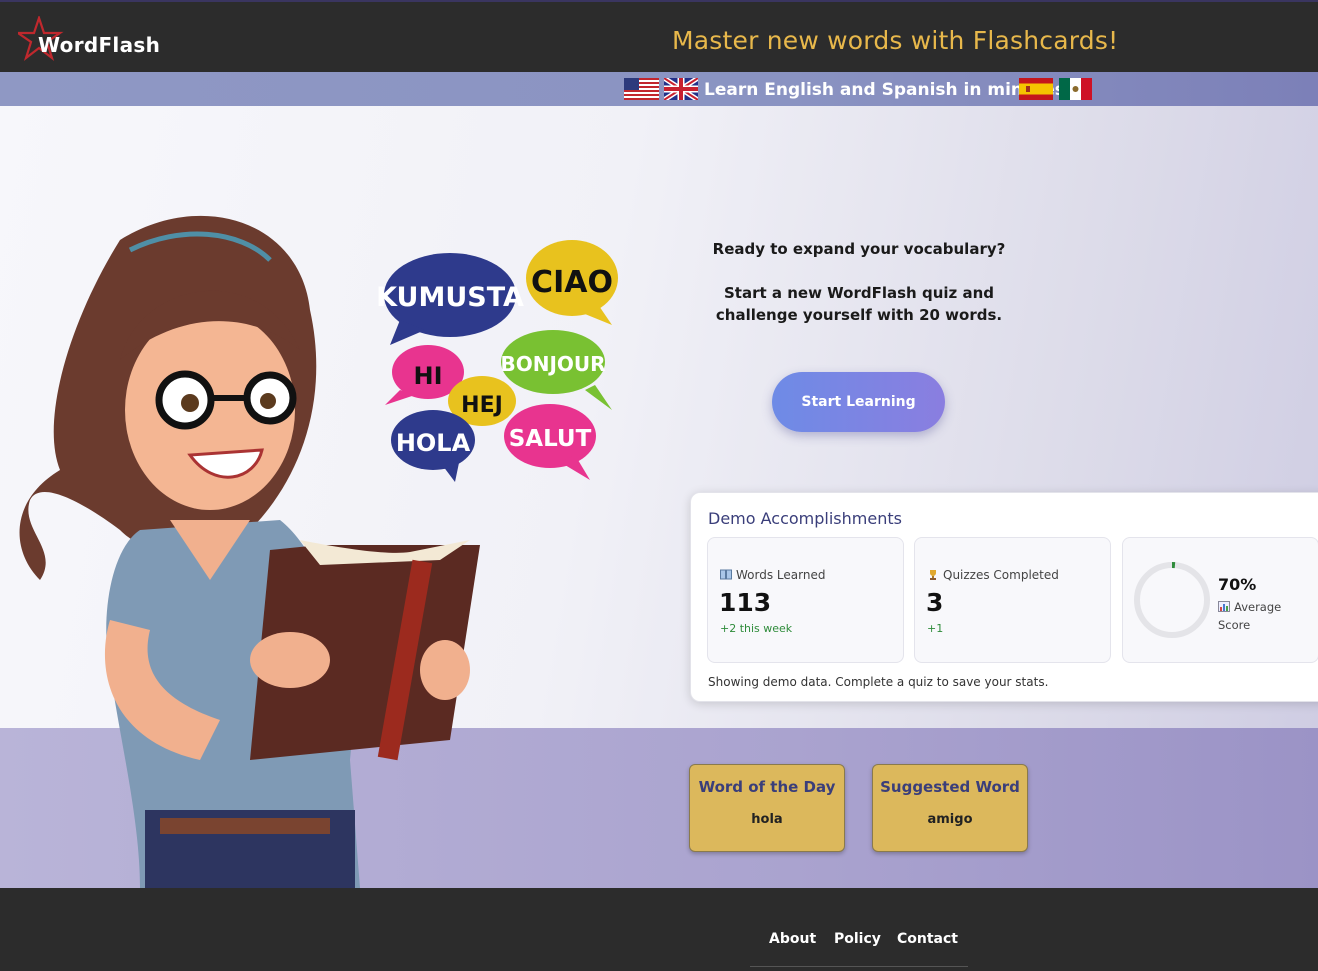  I want to click on bar-chart-icon, so click(1224, 606).